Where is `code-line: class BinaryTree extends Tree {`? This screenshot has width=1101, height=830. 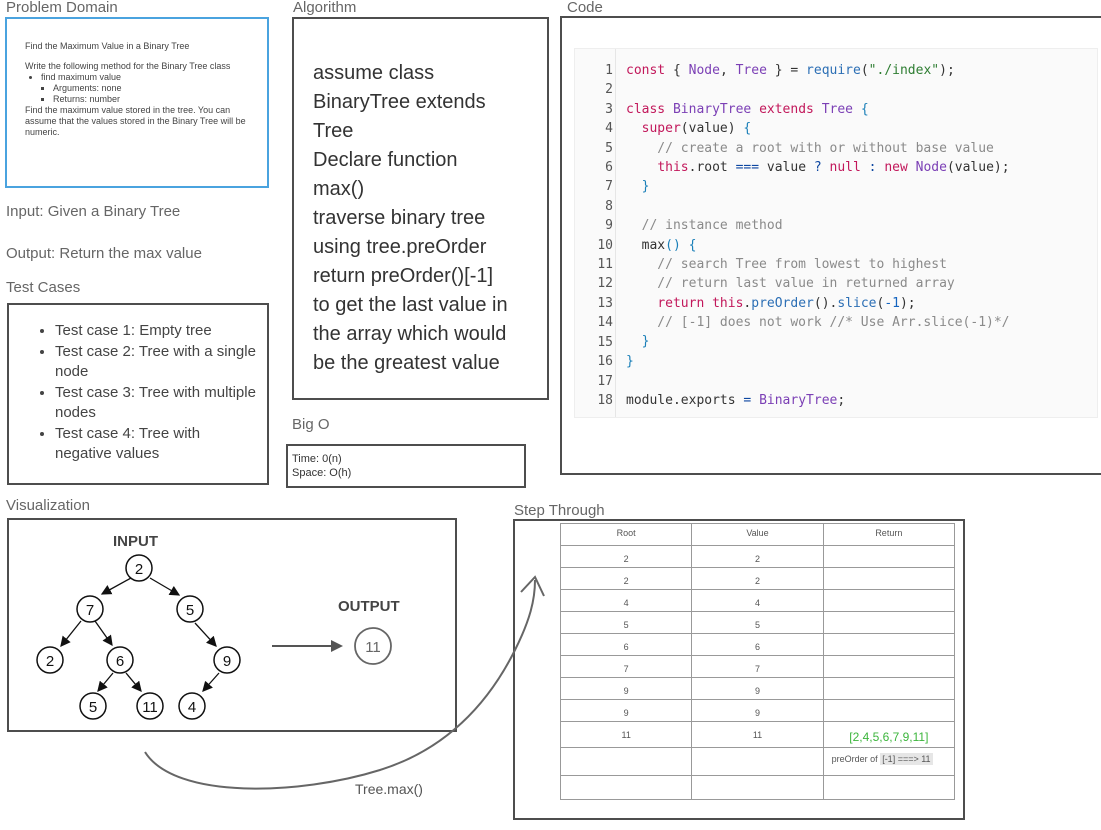 code-line: class BinaryTree extends Tree { is located at coordinates (747, 109).